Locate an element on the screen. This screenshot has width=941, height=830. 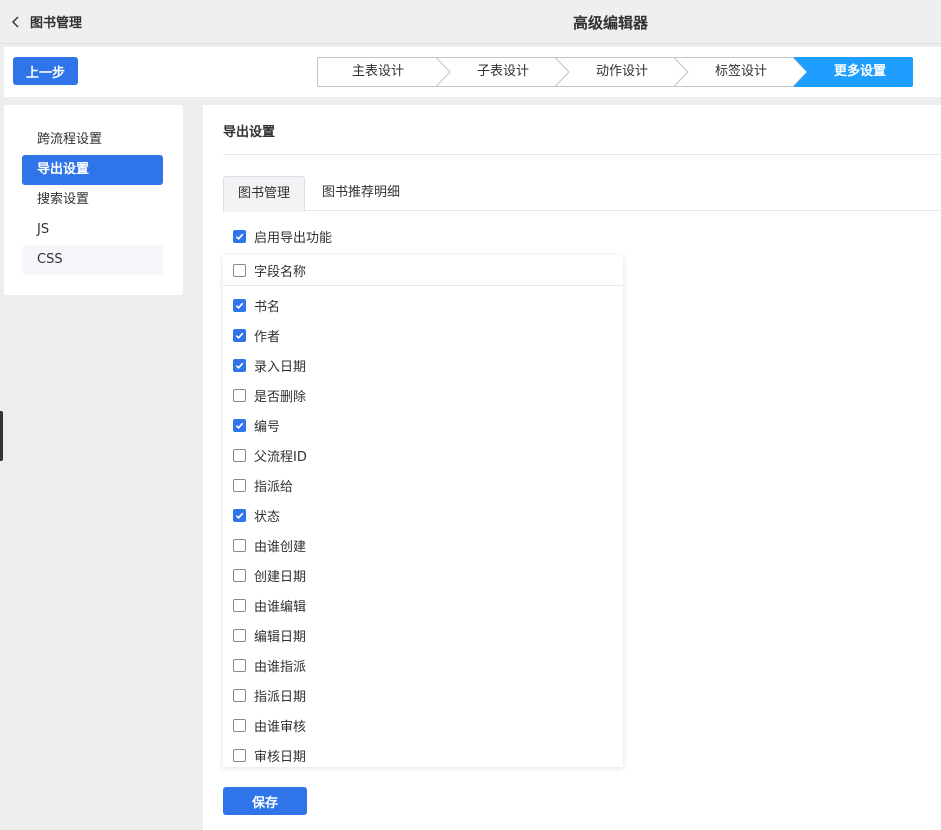
step-more-settings: 更多设置 is located at coordinates (860, 72).